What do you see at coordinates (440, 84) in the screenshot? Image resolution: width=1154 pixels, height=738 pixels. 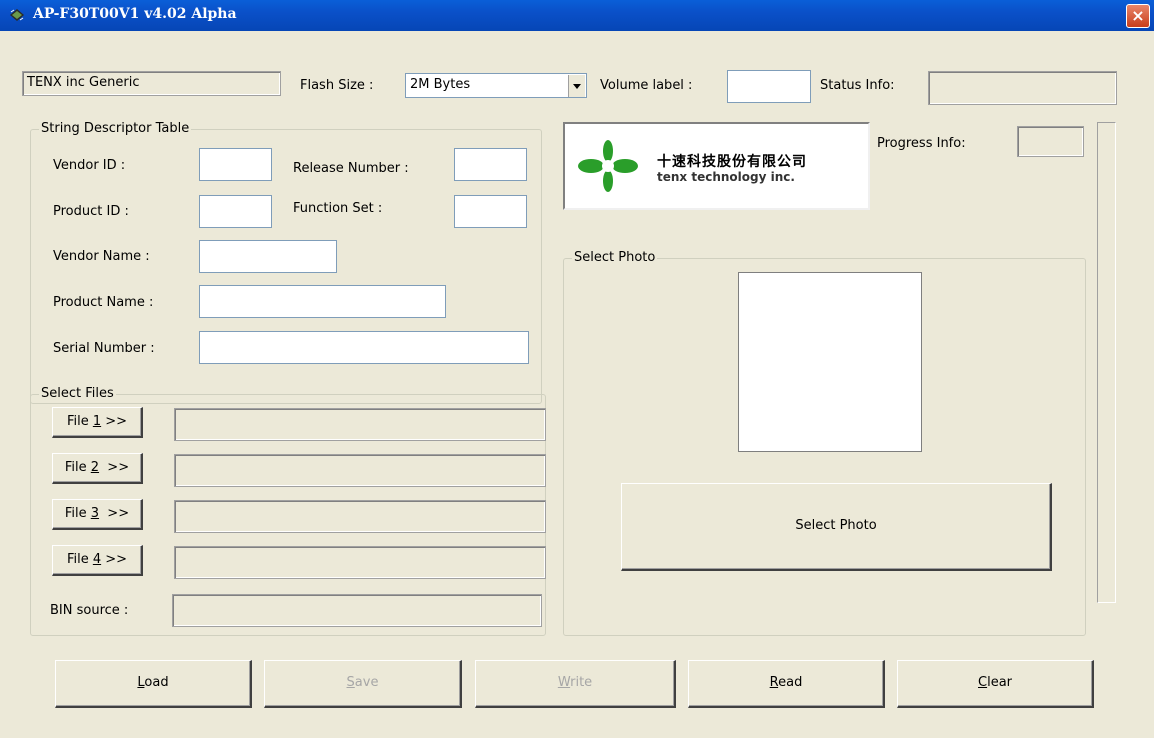 I see `flash-size-value: 2M Bytes` at bounding box center [440, 84].